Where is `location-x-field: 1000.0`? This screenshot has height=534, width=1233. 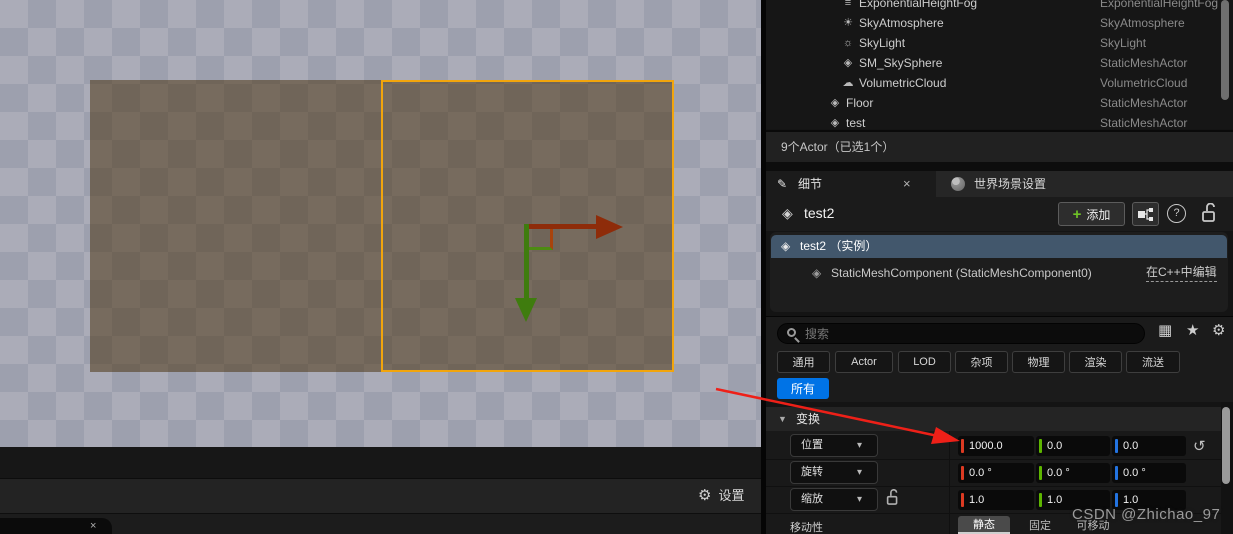
location-x-field: 1000.0 is located at coordinates (996, 446).